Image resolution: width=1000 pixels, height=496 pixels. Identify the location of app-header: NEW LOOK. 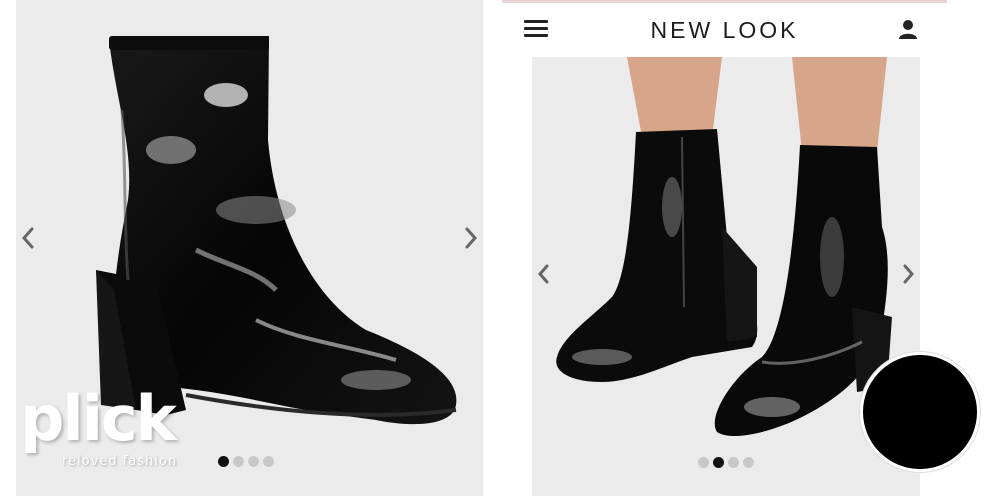
(724, 29).